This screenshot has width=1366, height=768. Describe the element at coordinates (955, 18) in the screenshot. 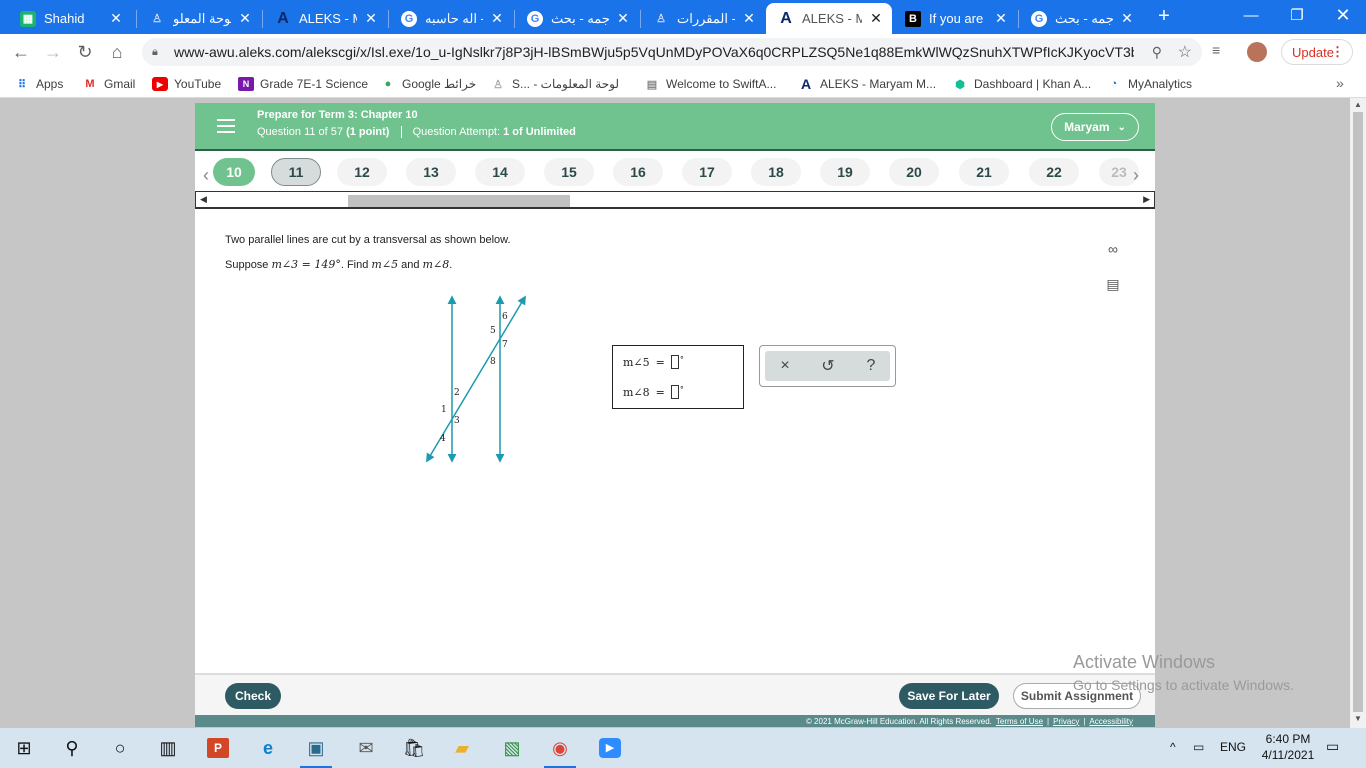

I see `tab-if-you-are: B If you are s ✕` at that location.